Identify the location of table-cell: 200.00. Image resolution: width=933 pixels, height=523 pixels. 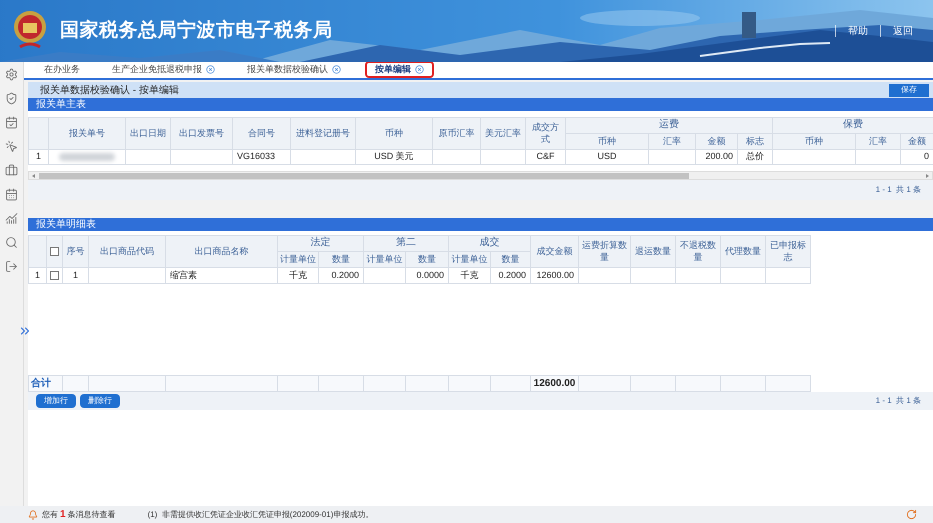
(717, 157).